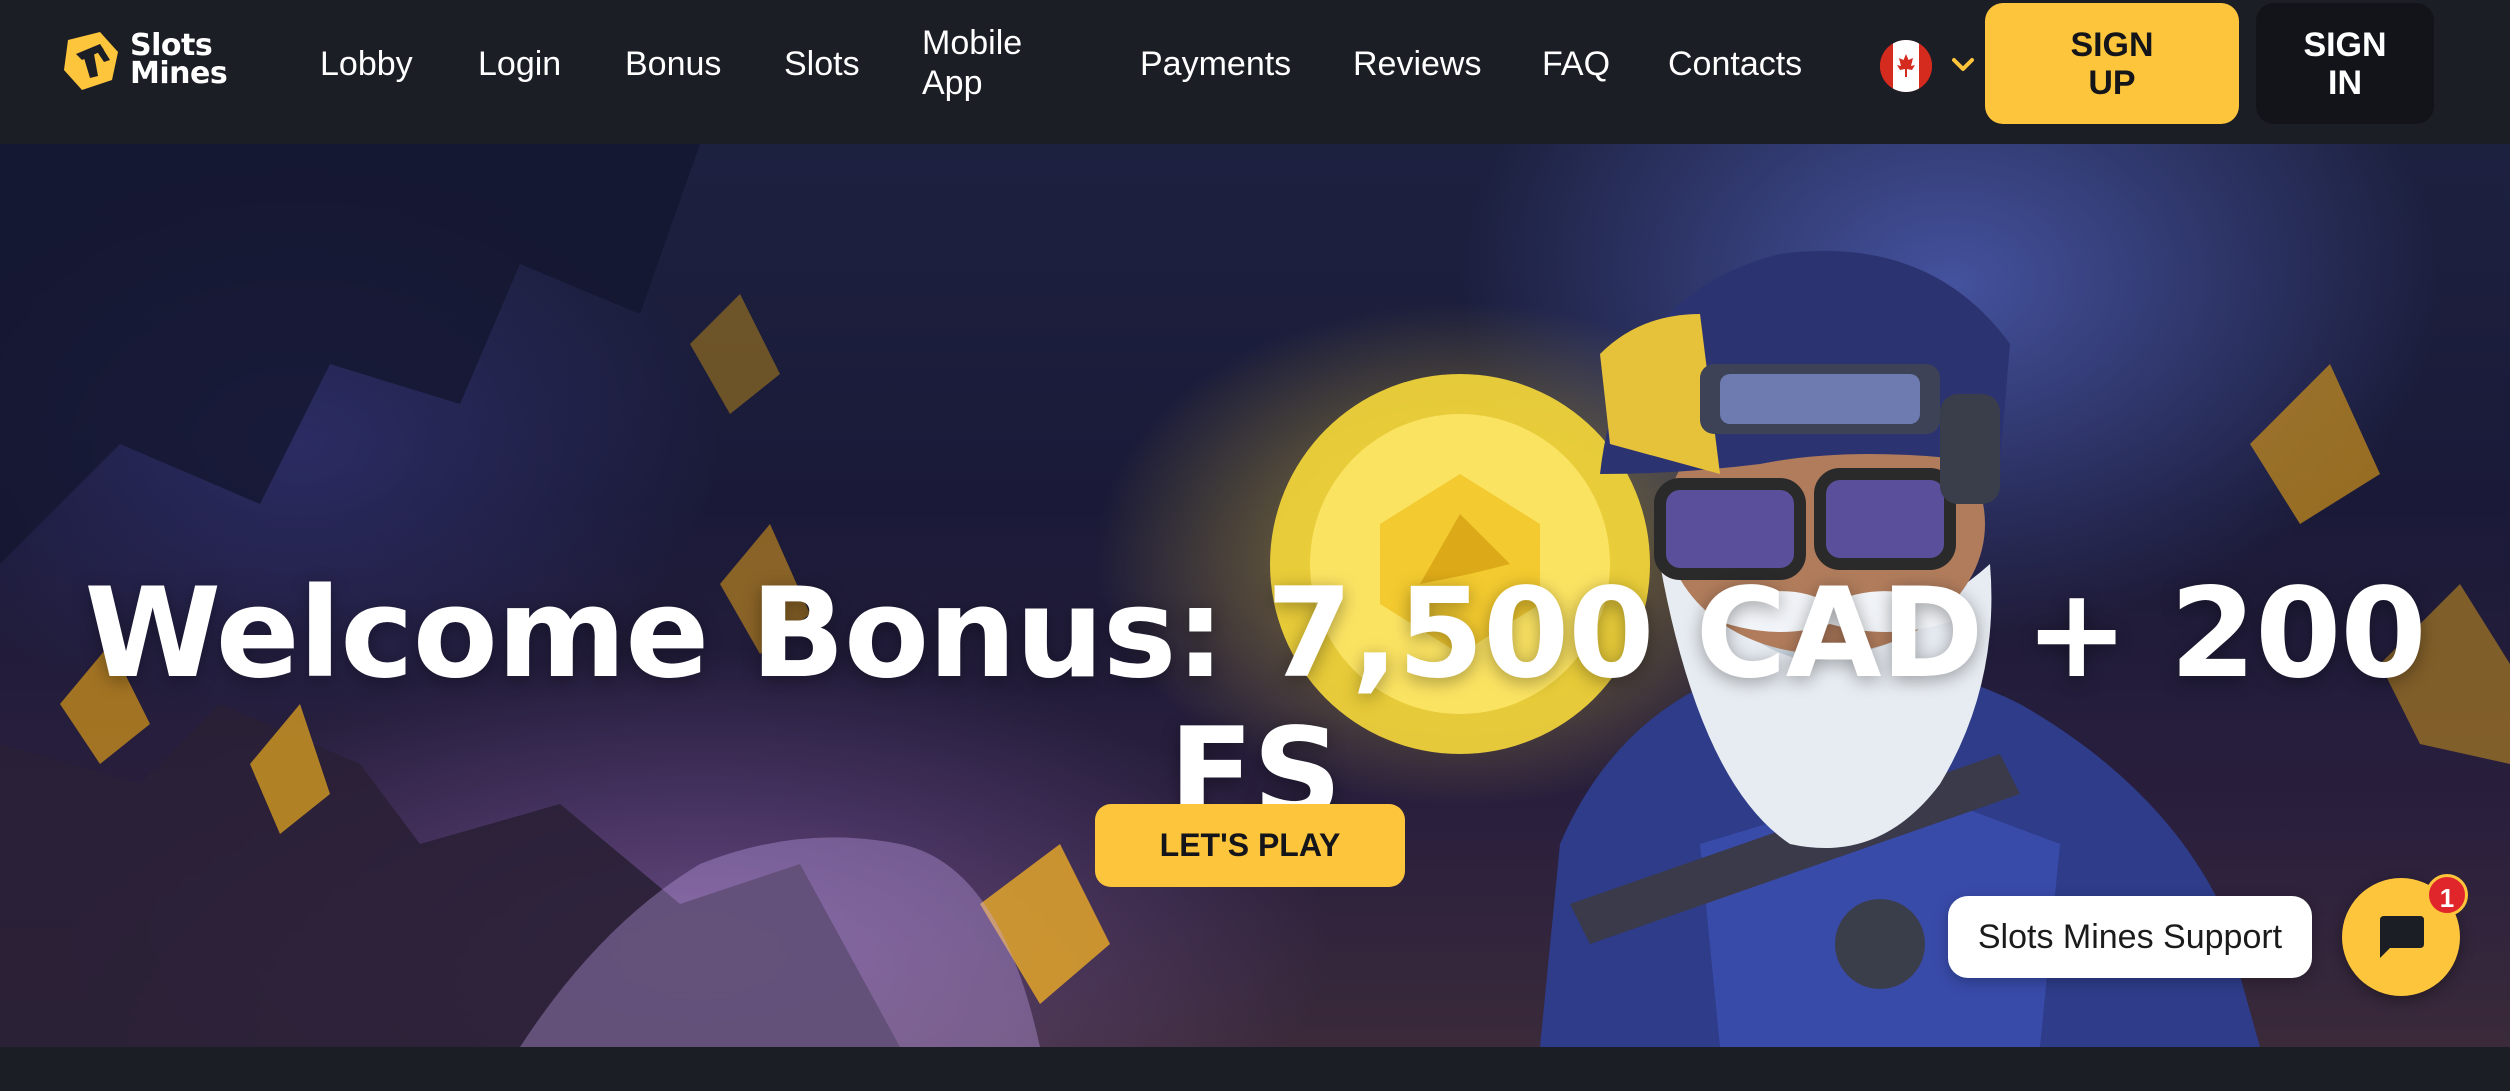 The image size is (2510, 1091). What do you see at coordinates (1906, 66) in the screenshot?
I see `canada-flag-icon` at bounding box center [1906, 66].